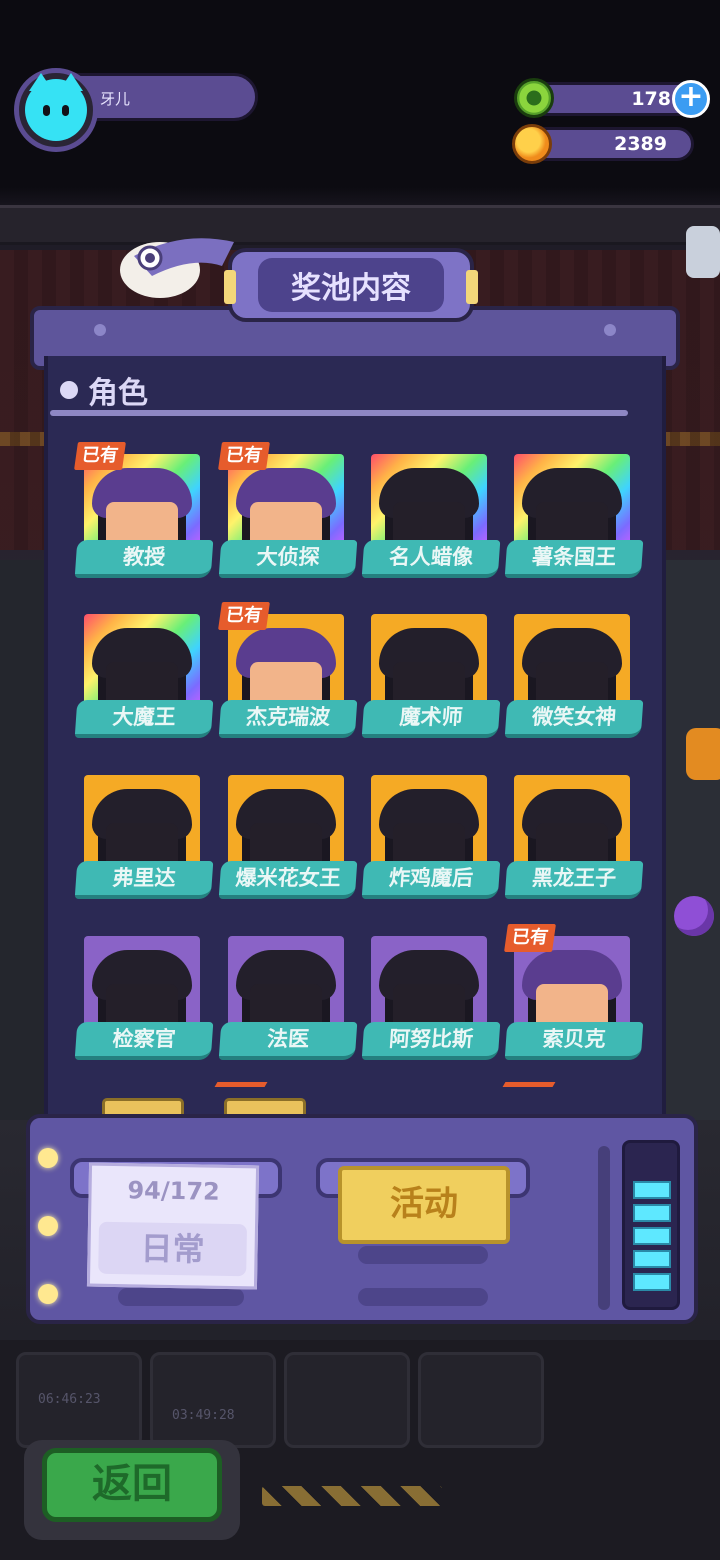 This screenshot has height=1560, width=720. What do you see at coordinates (177, 268) in the screenshot?
I see `fish-mascot-icon` at bounding box center [177, 268].